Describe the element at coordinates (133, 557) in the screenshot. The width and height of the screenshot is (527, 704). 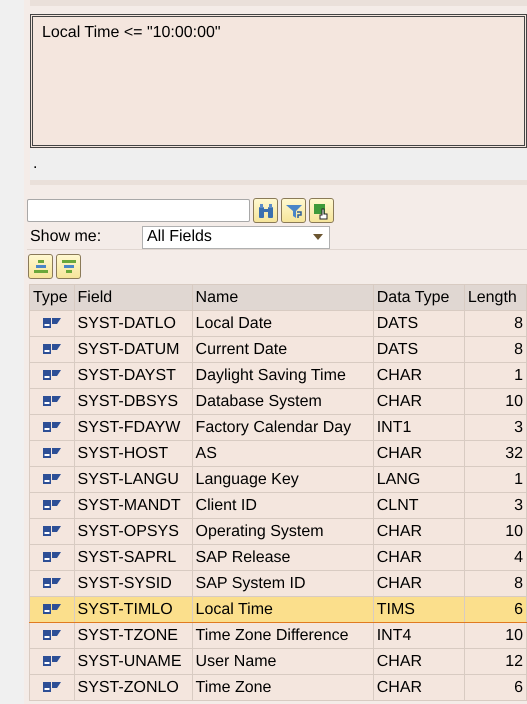
I see `field-cell: SYST-SAPRL` at that location.